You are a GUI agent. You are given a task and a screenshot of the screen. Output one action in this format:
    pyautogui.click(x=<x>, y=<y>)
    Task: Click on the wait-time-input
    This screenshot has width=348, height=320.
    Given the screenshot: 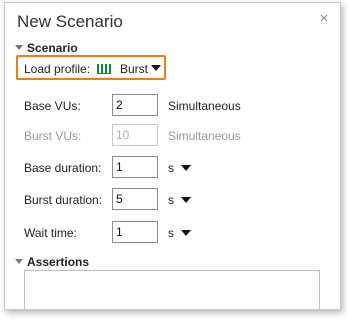 What is the action you would take?
    pyautogui.click(x=135, y=232)
    